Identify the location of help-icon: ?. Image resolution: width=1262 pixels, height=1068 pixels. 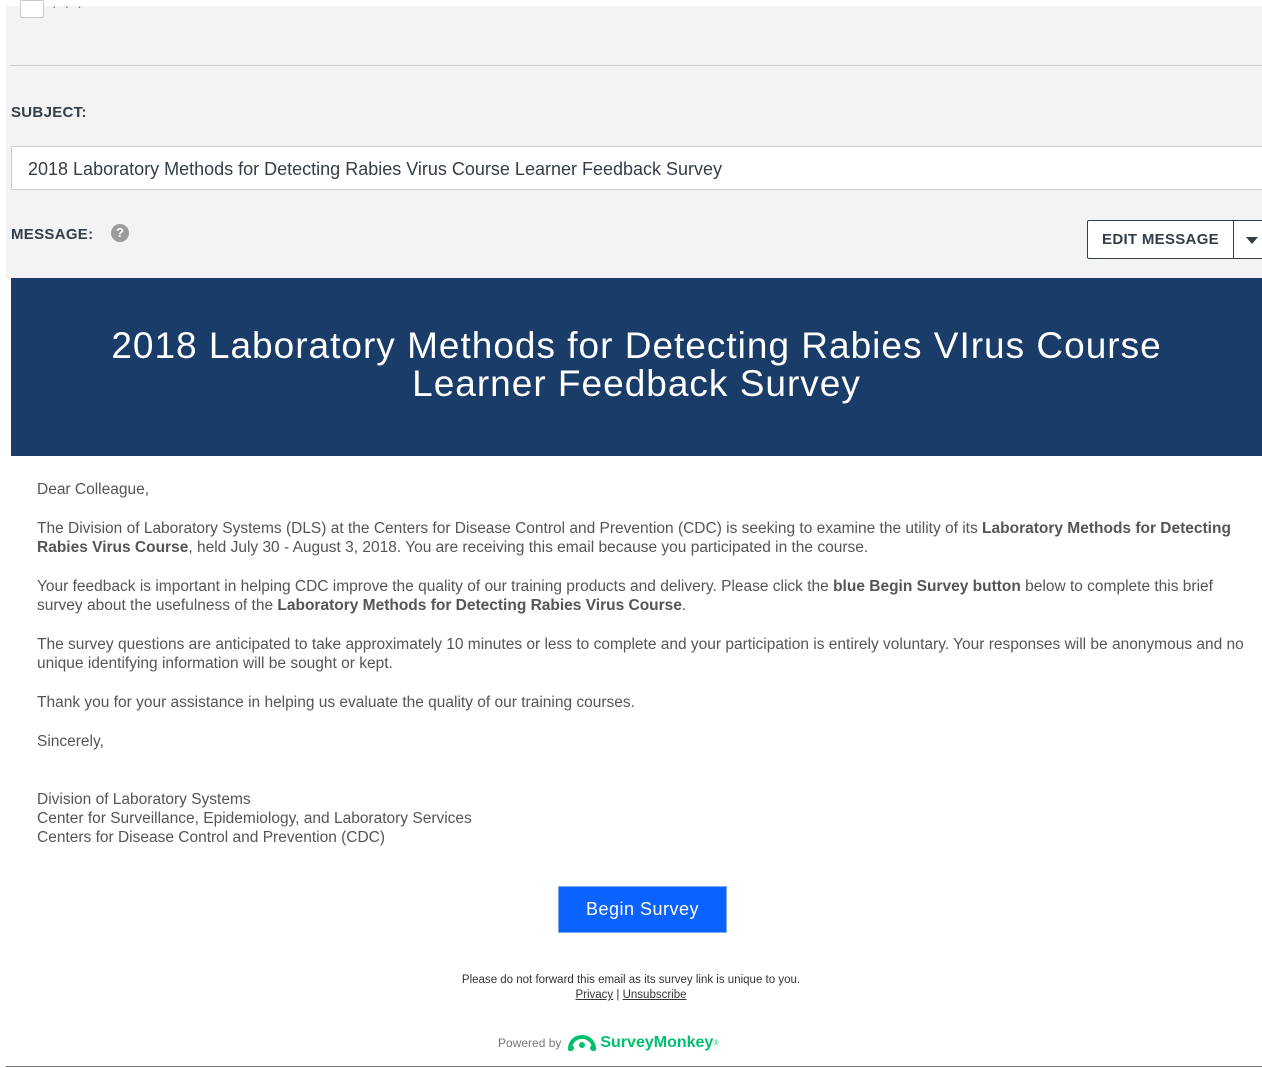
(120, 233).